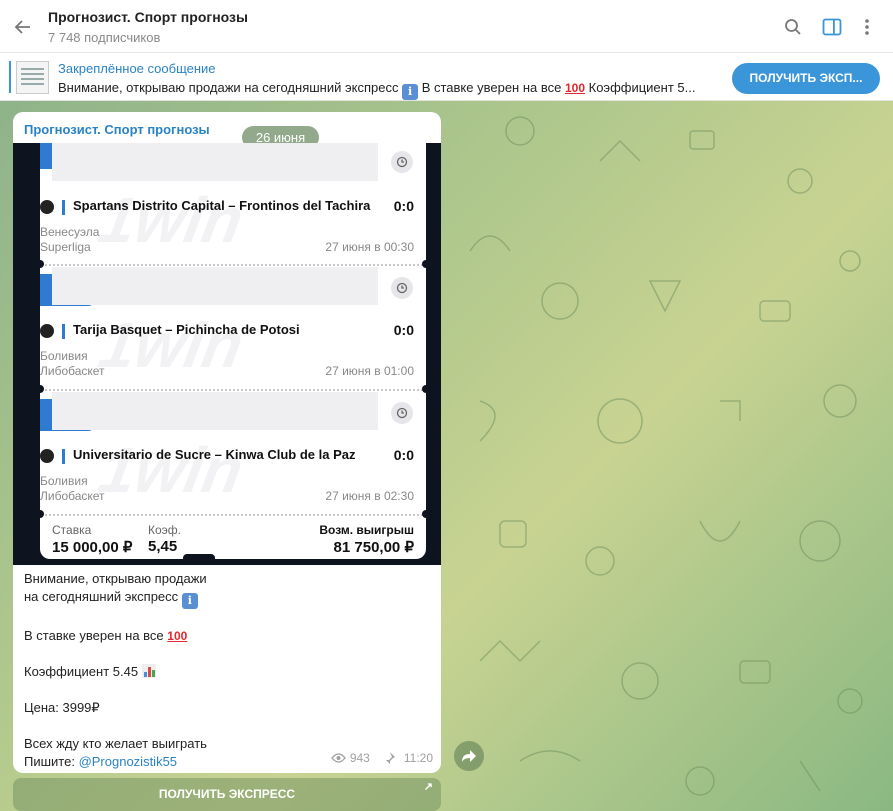 This screenshot has height=811, width=893. I want to click on pinned-indicator, so click(10, 77).